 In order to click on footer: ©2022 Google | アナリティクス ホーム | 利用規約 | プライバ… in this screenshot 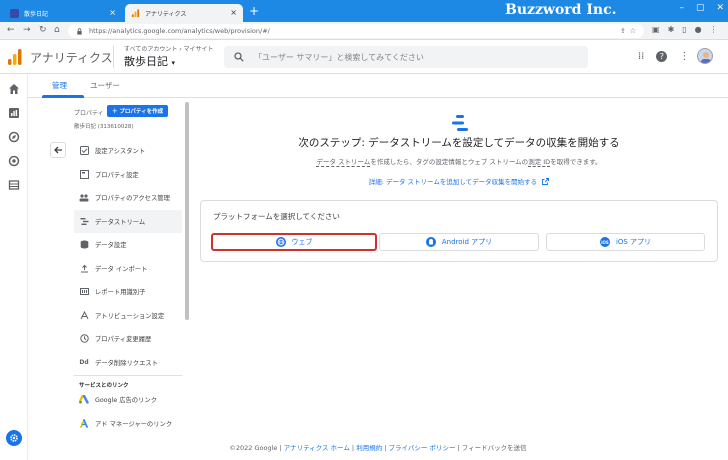, I will do `click(378, 448)`.